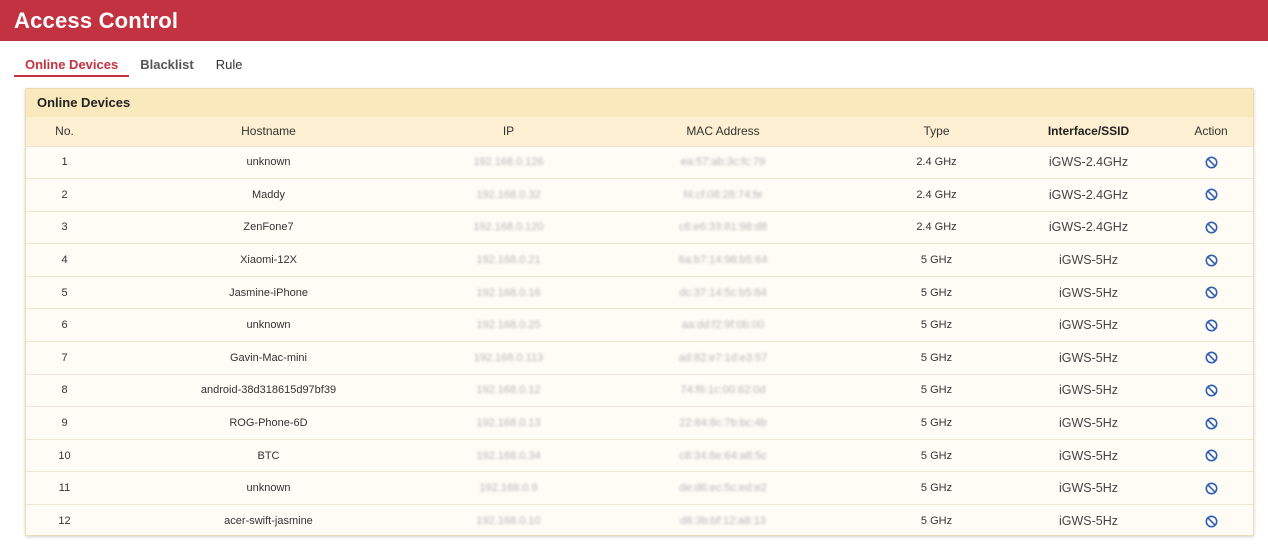 The height and width of the screenshot is (547, 1268). What do you see at coordinates (96, 20) in the screenshot?
I see `page-title: Access Control` at bounding box center [96, 20].